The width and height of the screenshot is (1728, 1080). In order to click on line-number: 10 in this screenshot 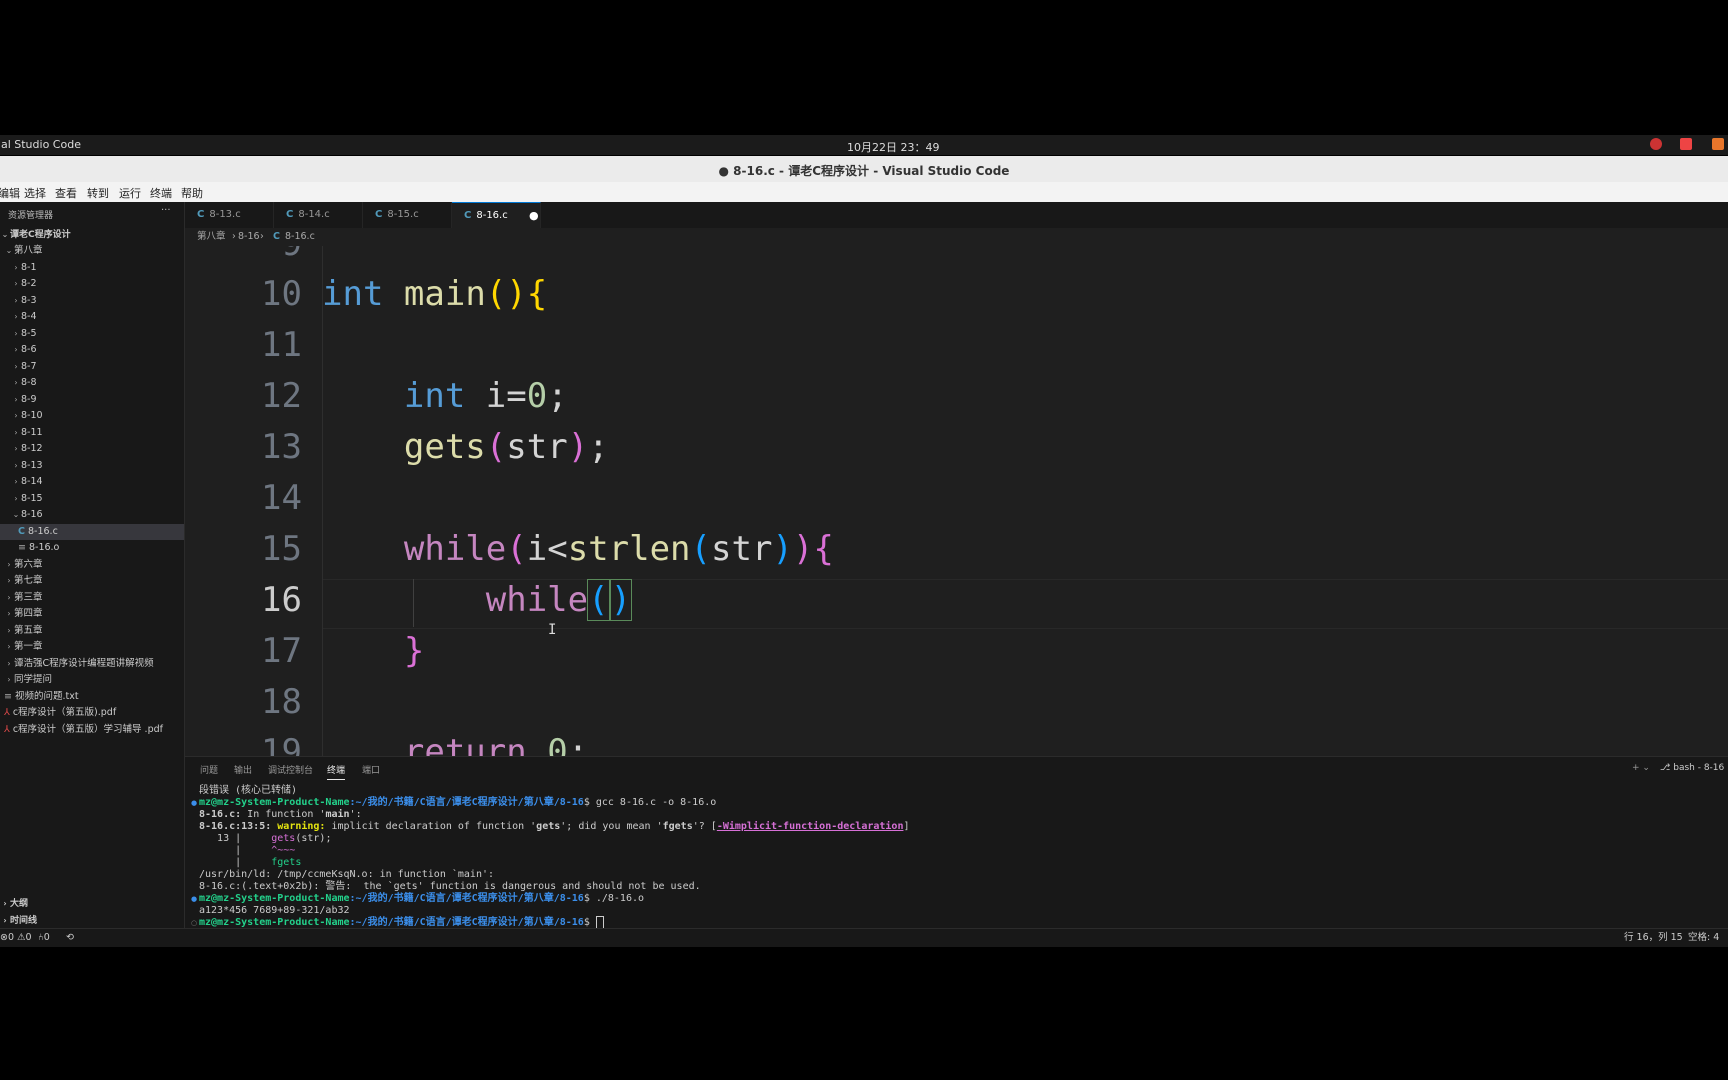, I will do `click(281, 294)`.